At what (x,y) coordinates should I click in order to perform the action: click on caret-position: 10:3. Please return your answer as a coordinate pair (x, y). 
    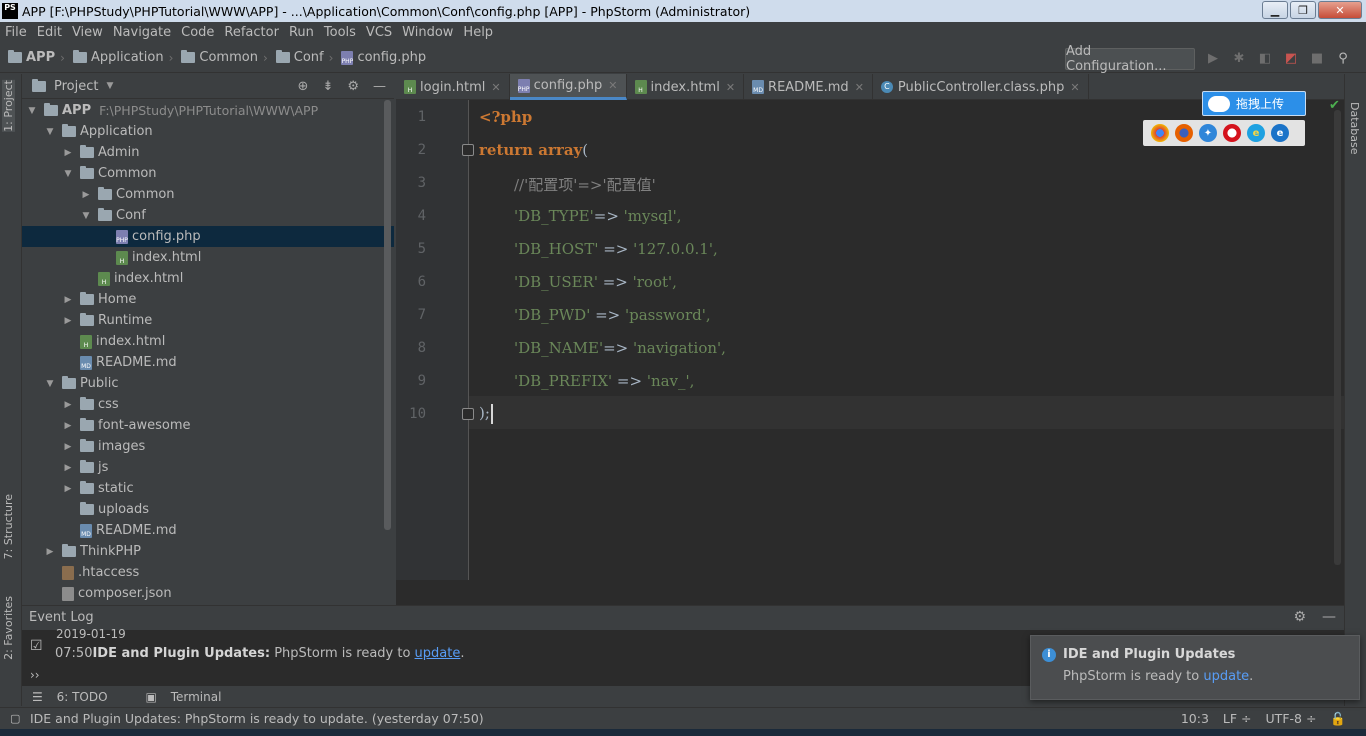
    Looking at the image, I should click on (1195, 719).